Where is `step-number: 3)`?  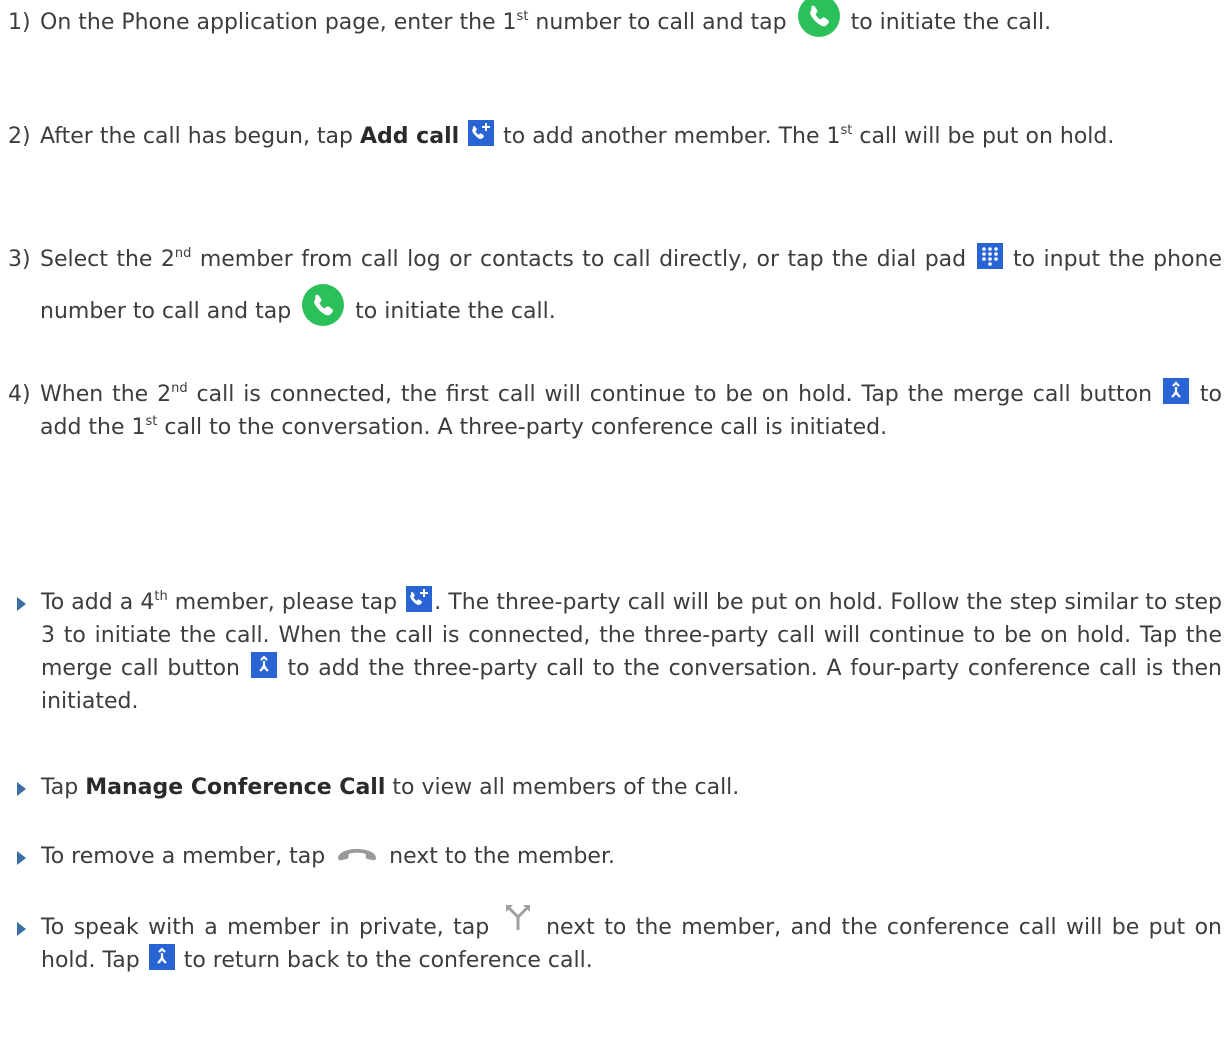
step-number: 3) is located at coordinates (19, 259).